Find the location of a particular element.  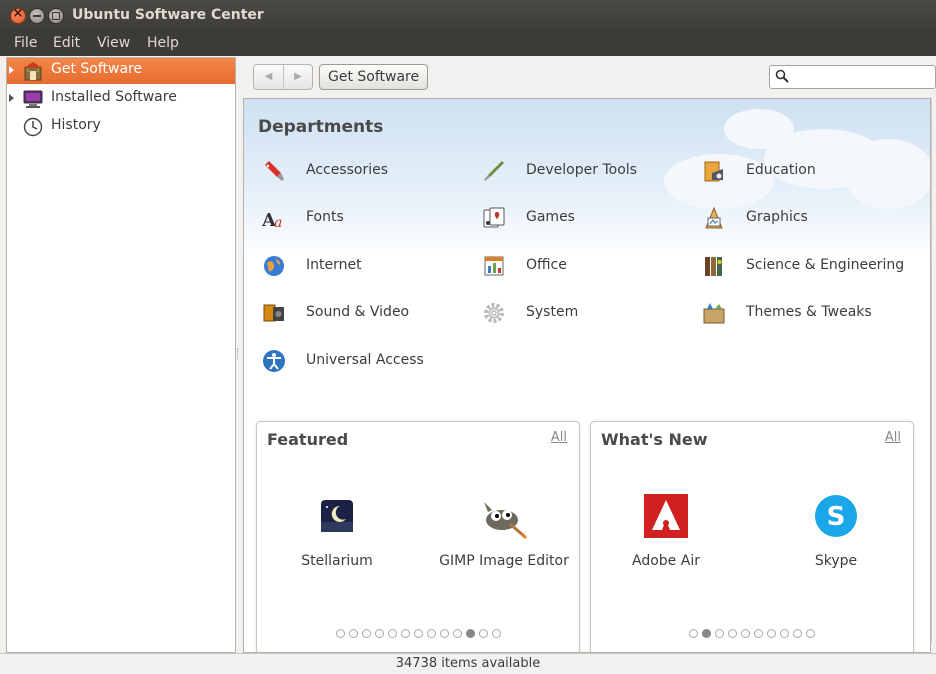

department-accessories: Accessories is located at coordinates (352, 172).